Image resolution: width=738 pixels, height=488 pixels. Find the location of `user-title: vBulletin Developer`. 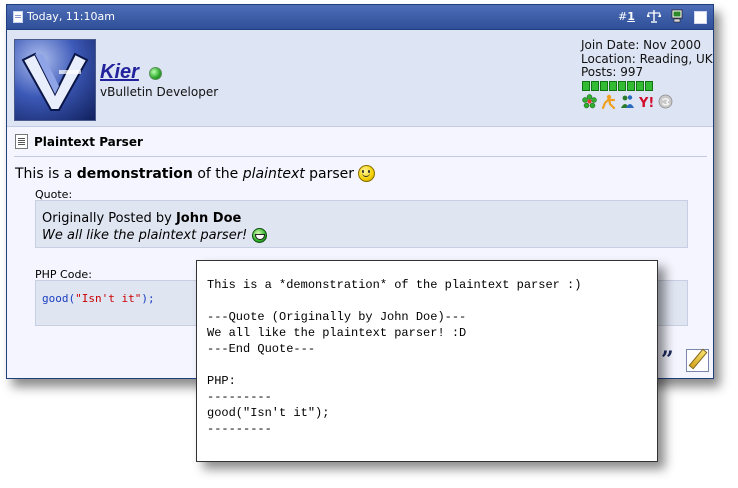

user-title: vBulletin Developer is located at coordinates (159, 92).